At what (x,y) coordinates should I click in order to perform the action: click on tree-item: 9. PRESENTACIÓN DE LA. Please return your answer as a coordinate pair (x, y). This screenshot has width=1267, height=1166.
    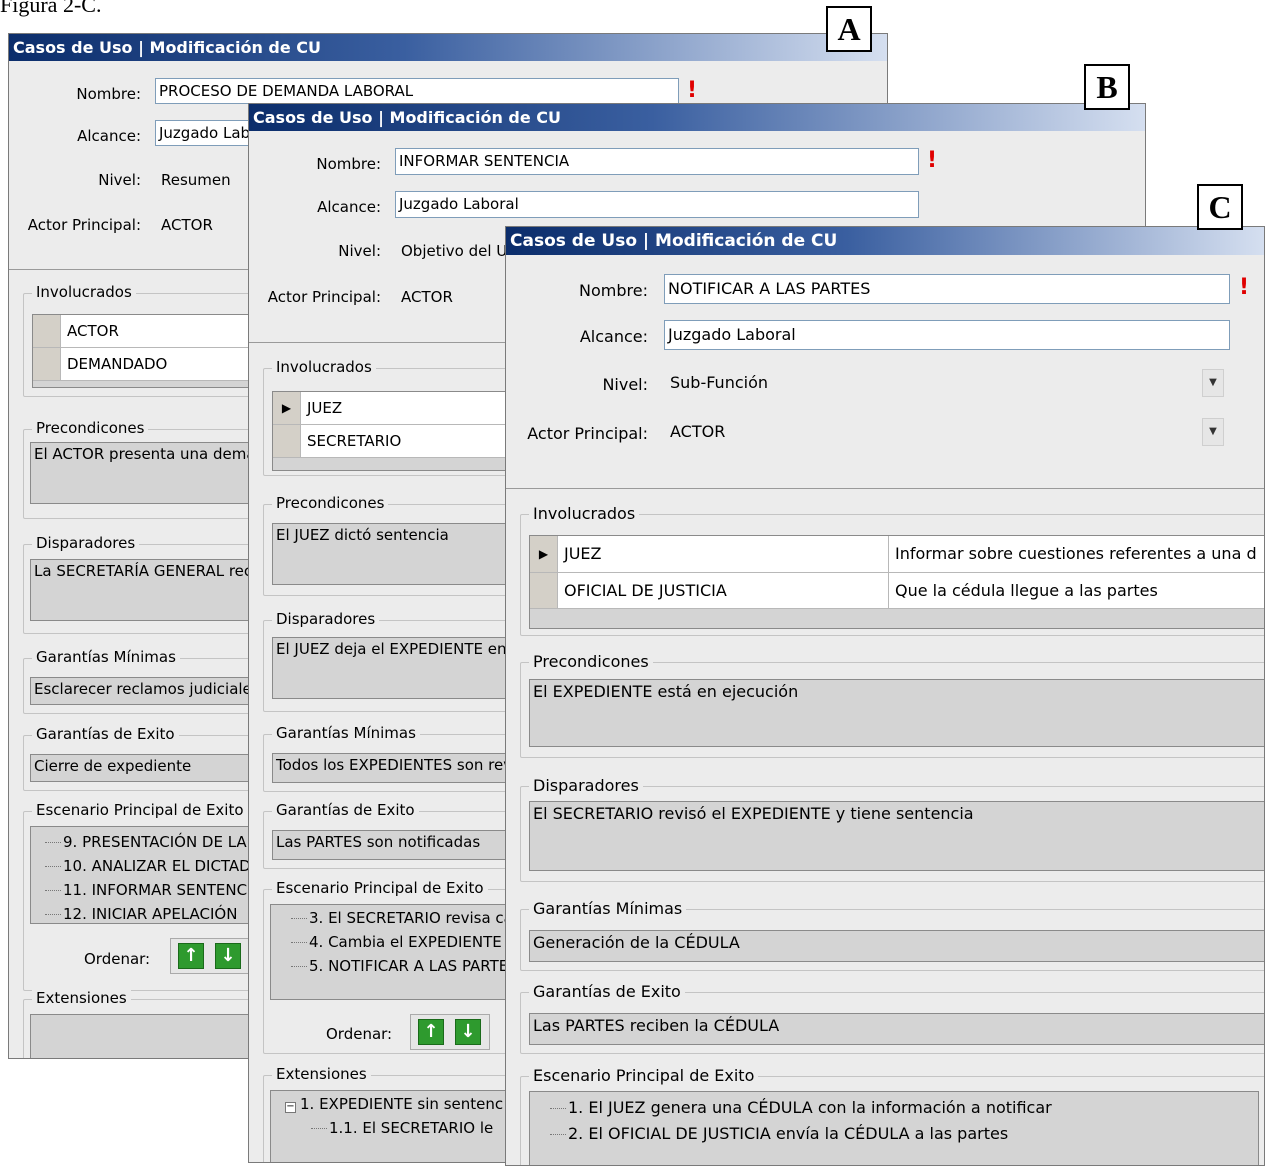
    Looking at the image, I should click on (146, 842).